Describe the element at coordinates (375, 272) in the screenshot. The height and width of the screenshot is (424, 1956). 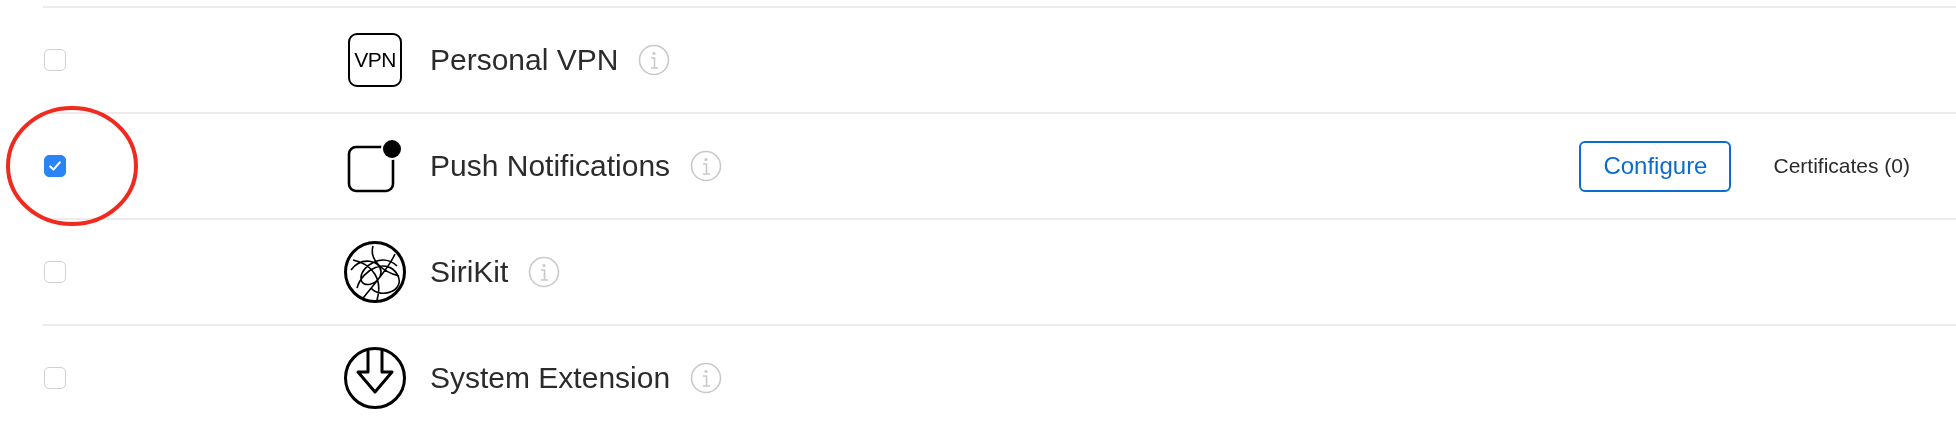
I see `swirl-circle-icon` at that location.